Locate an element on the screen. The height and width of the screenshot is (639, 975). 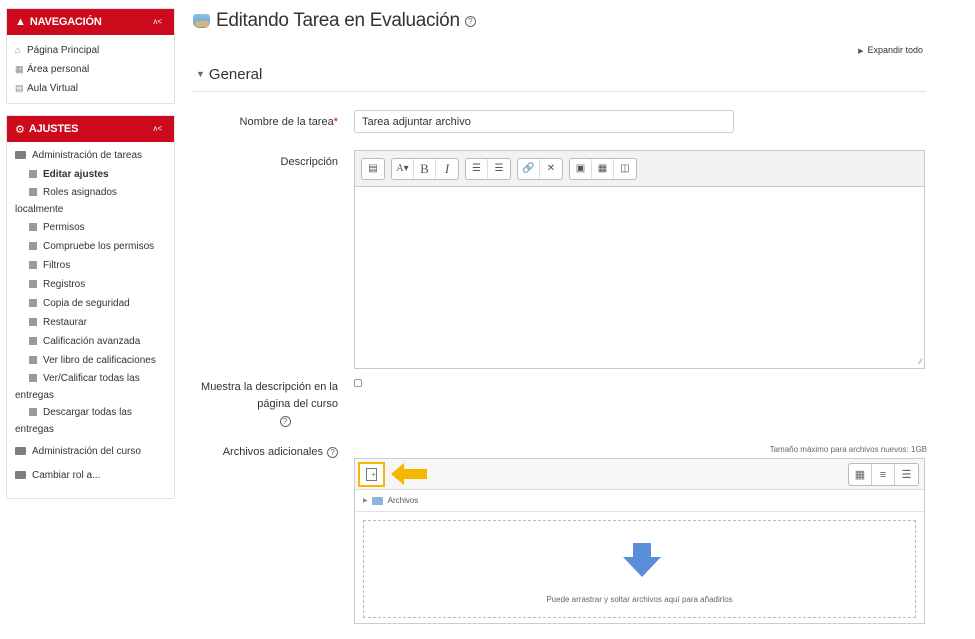
settings-item-label: Permisos is located at coordinates (64, 227).